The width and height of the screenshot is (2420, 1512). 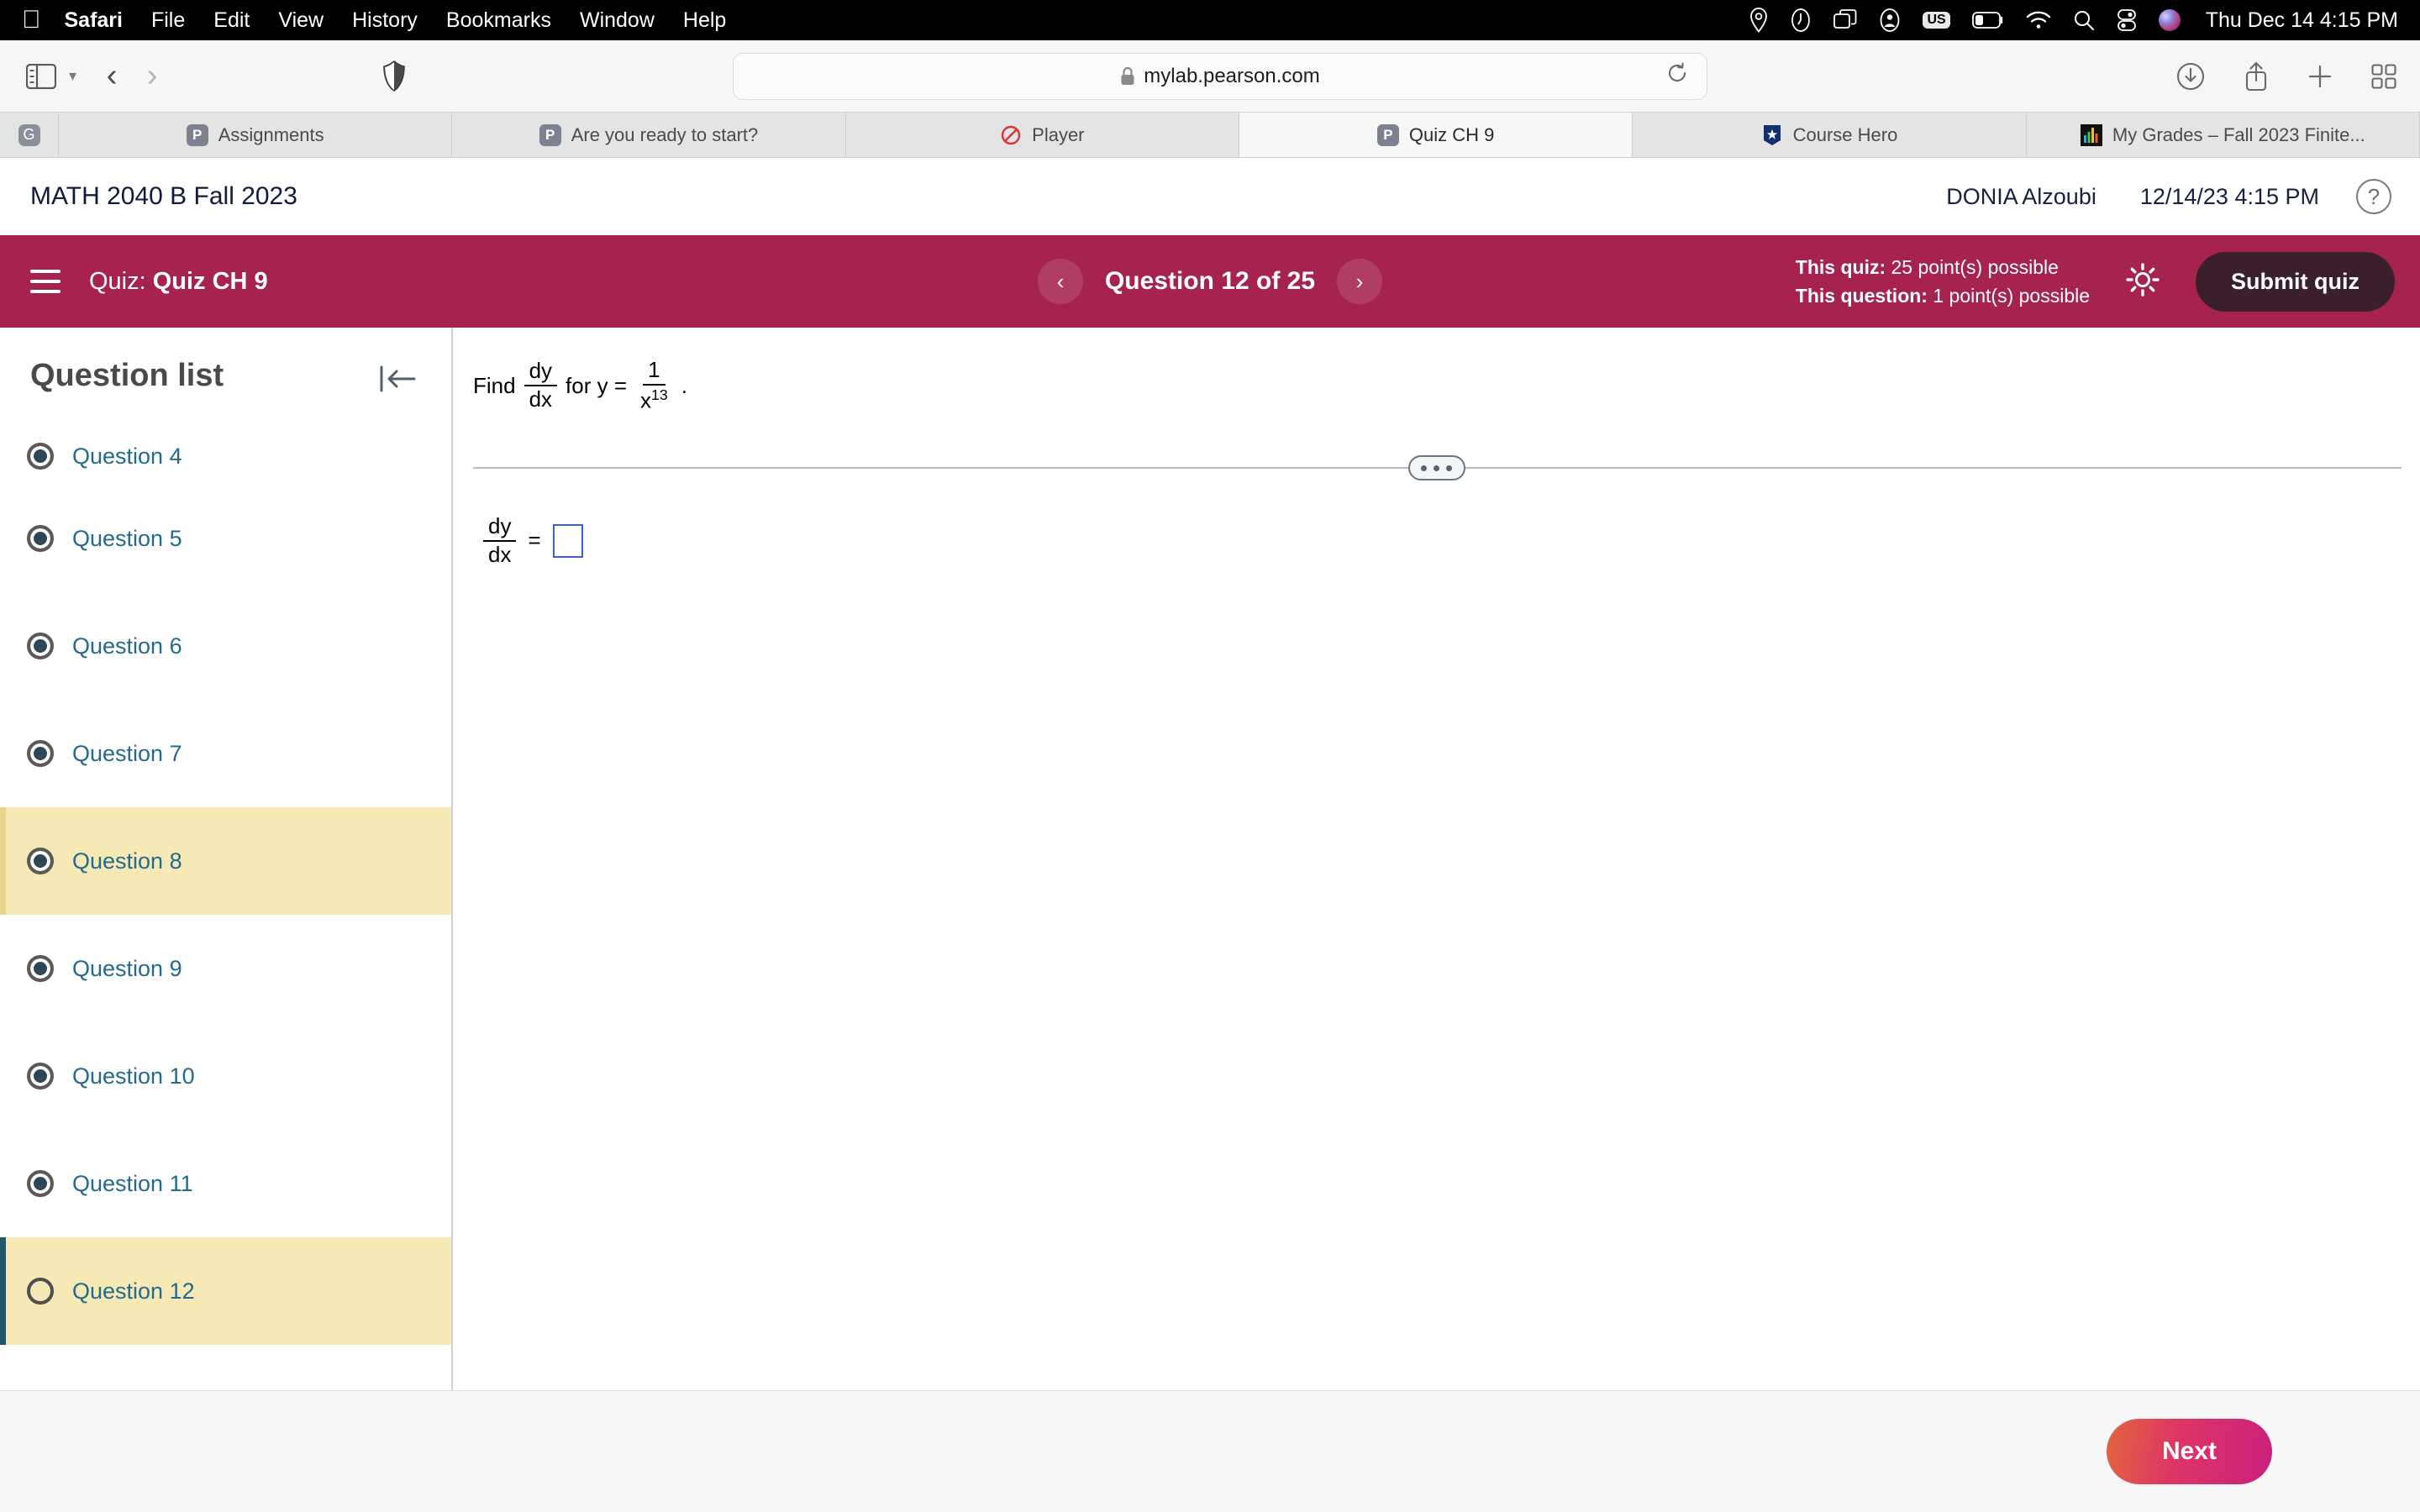 I want to click on quiz-title-prefix: Quiz:, so click(x=117, y=281).